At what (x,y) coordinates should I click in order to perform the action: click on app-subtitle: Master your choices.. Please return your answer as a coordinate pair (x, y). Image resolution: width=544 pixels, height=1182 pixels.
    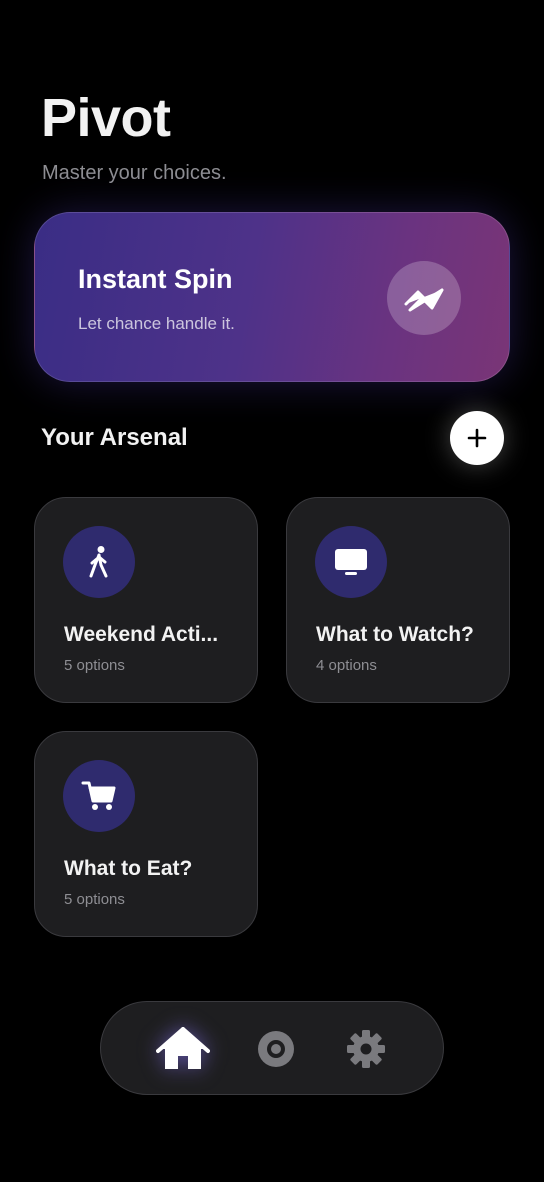
    Looking at the image, I should click on (134, 173).